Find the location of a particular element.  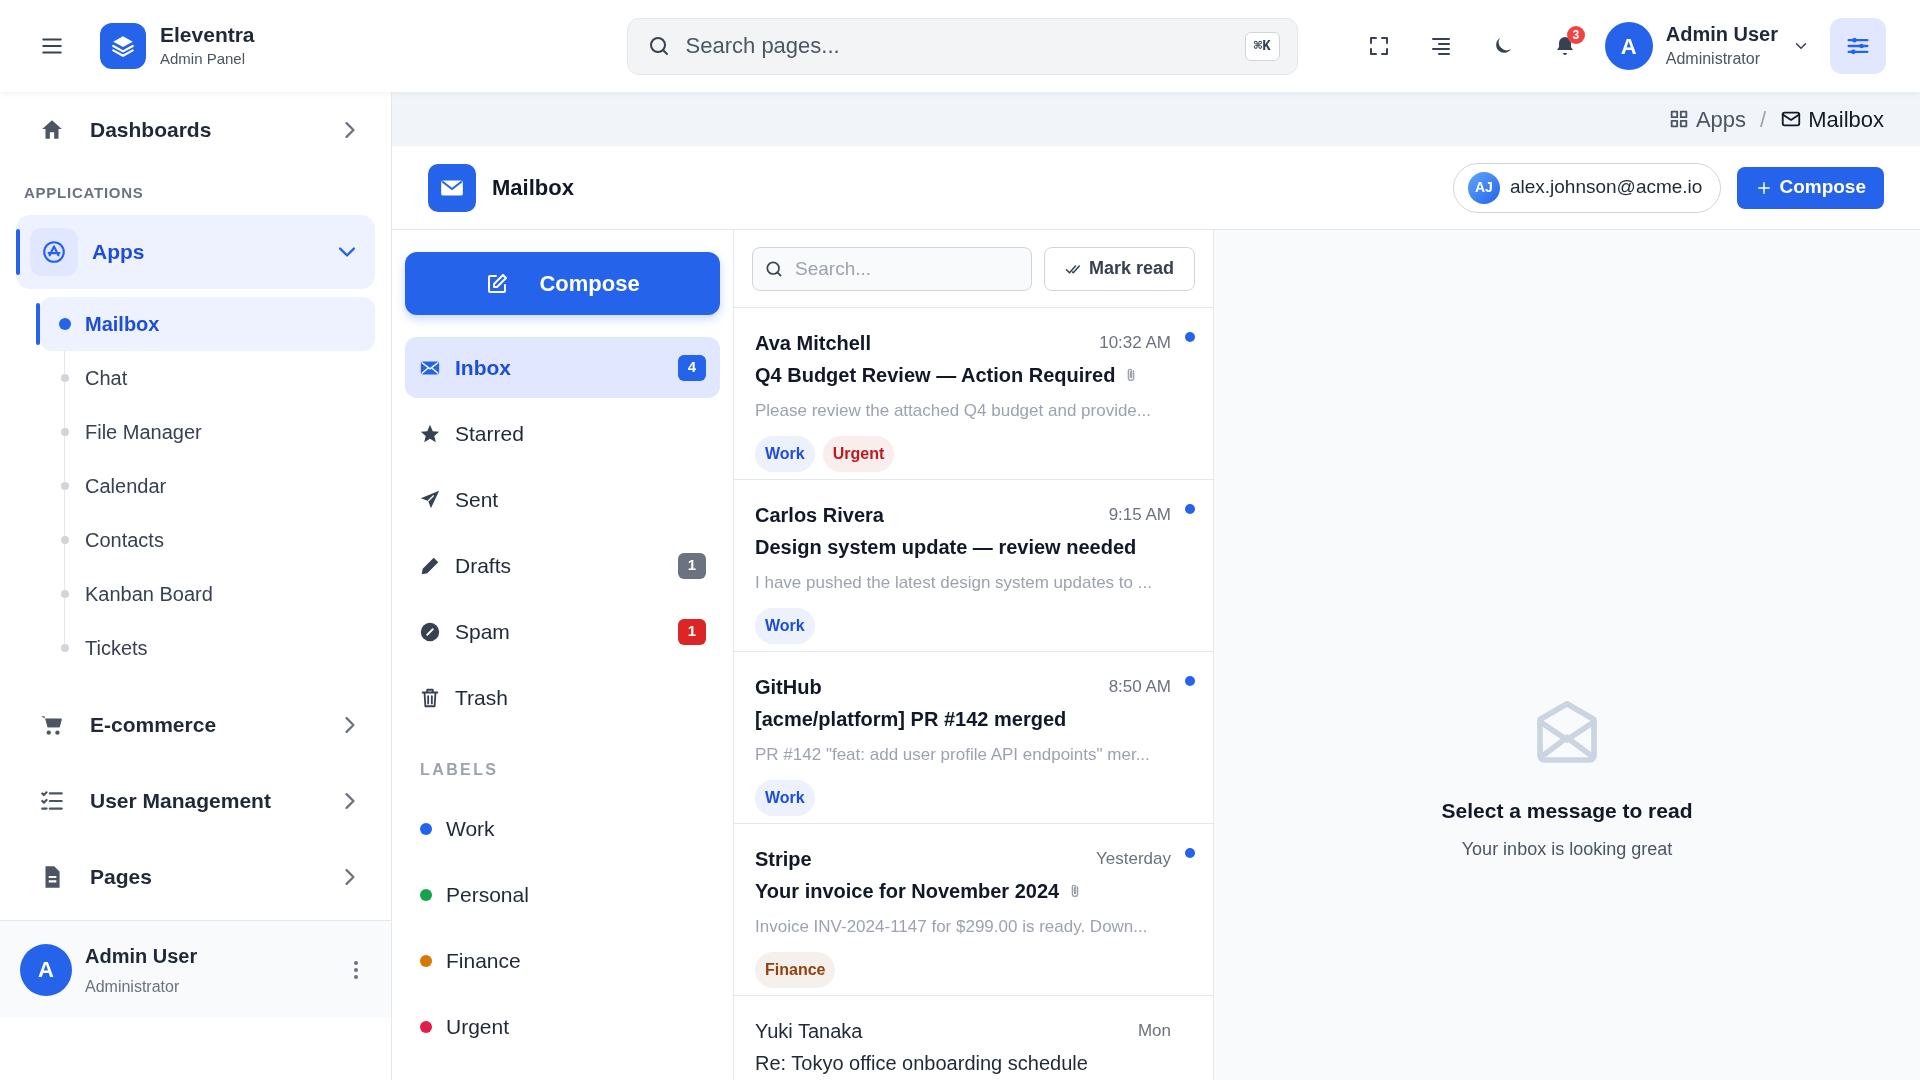

empty-state-title: Select a message to read is located at coordinates (1567, 810).